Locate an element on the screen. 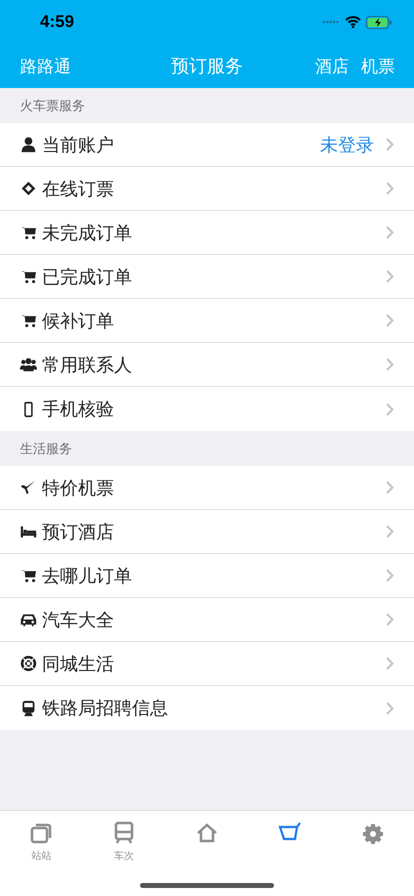 This screenshot has height=896, width=414. menu-row: 同城生活 is located at coordinates (207, 664).